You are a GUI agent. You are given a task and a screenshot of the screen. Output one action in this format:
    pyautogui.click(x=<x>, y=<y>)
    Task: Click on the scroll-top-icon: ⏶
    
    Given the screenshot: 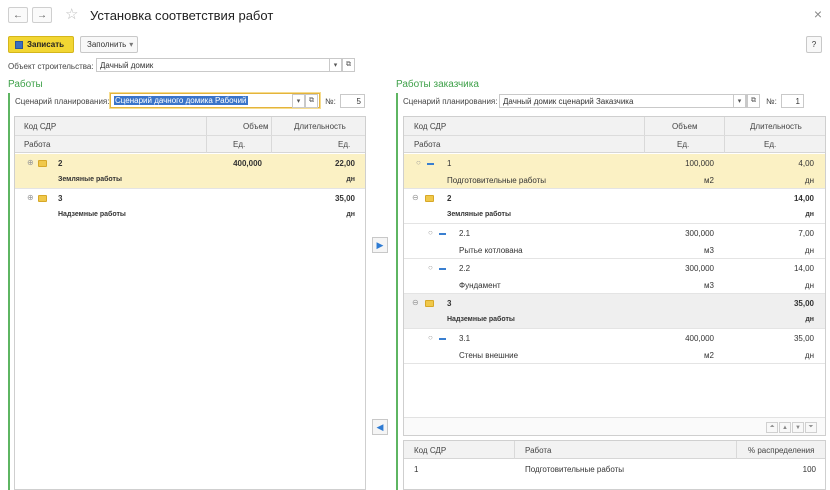 What is the action you would take?
    pyautogui.click(x=772, y=427)
    